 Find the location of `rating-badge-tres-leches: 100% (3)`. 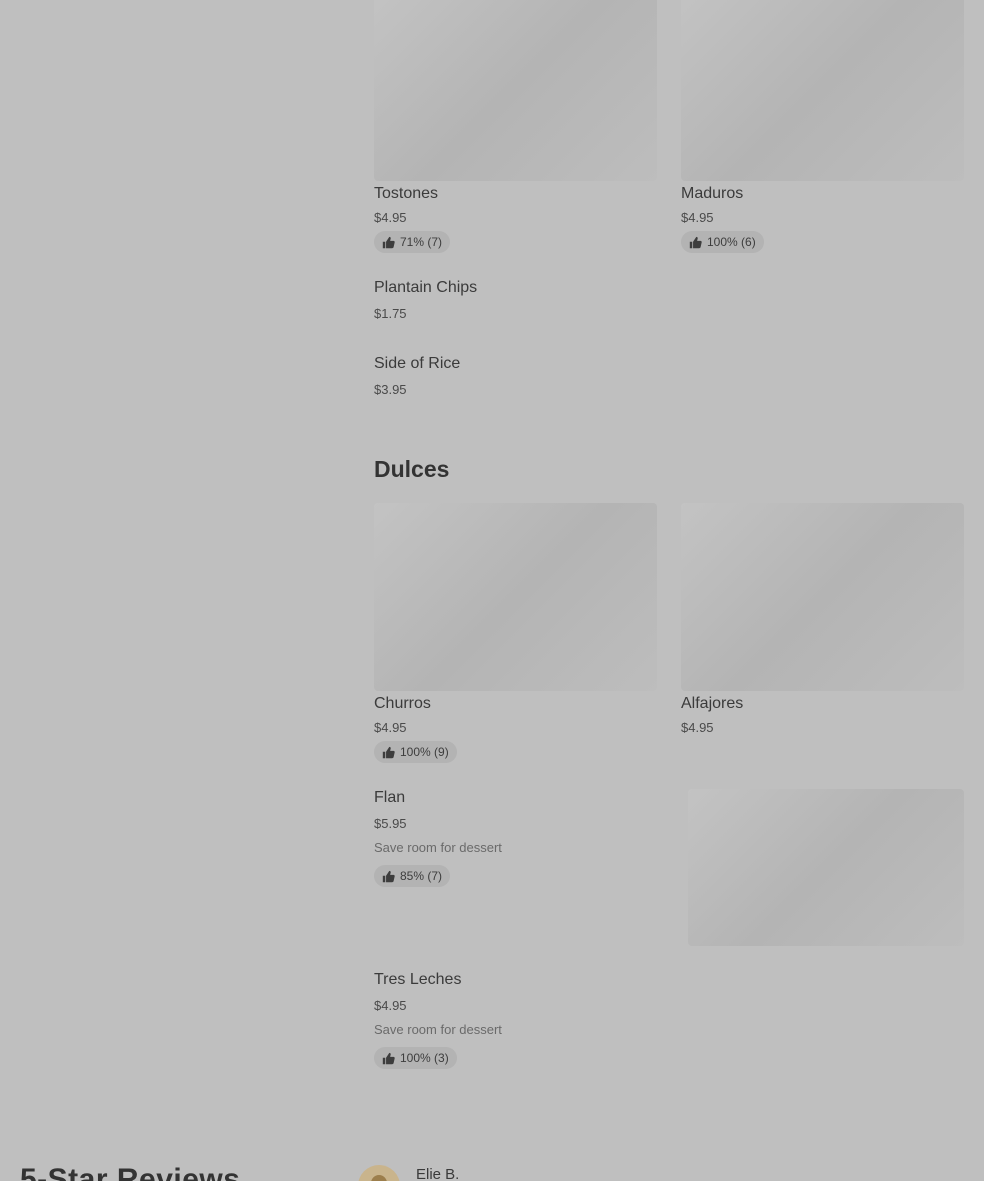

rating-badge-tres-leches: 100% (3) is located at coordinates (415, 1058).